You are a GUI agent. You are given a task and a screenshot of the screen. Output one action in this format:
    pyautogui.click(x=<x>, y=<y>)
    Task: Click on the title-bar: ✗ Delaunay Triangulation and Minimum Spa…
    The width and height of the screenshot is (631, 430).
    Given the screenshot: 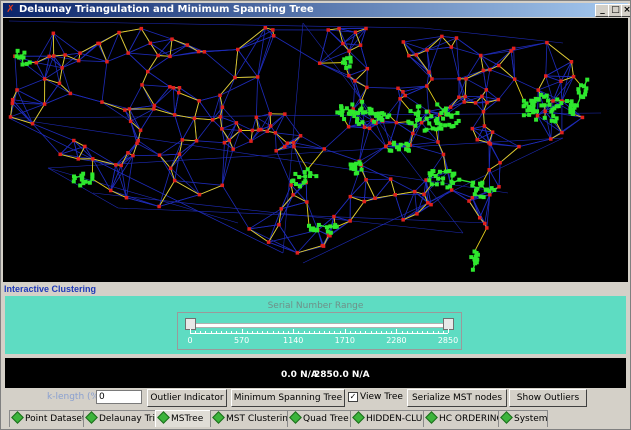 What is the action you would take?
    pyautogui.click(x=316, y=10)
    